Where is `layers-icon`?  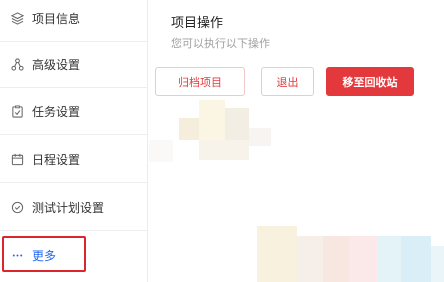 layers-icon is located at coordinates (17, 19).